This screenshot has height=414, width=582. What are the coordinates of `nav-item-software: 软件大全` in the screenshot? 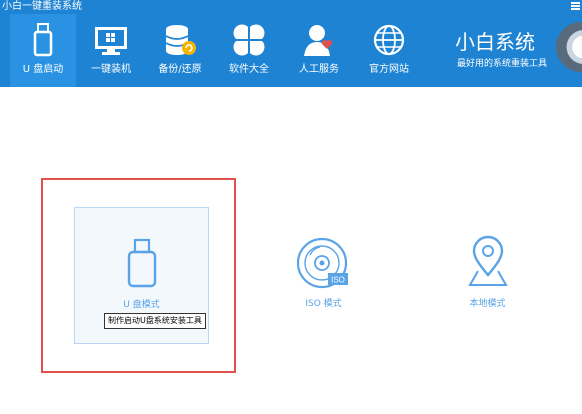 It's located at (249, 50).